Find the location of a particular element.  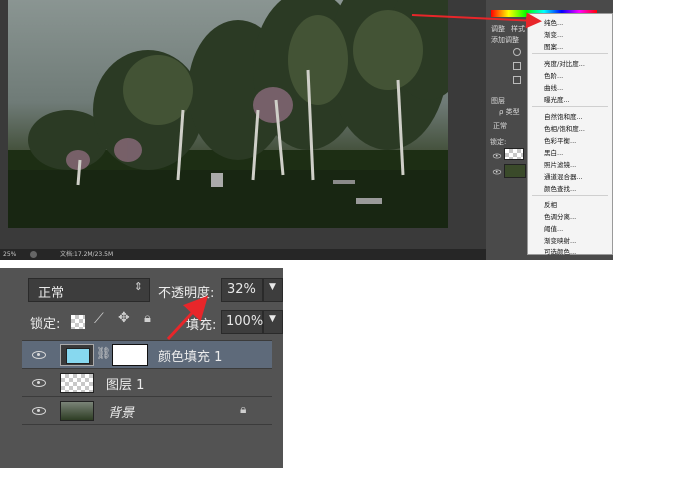

lock-label-mini: 锁定: is located at coordinates (498, 142).